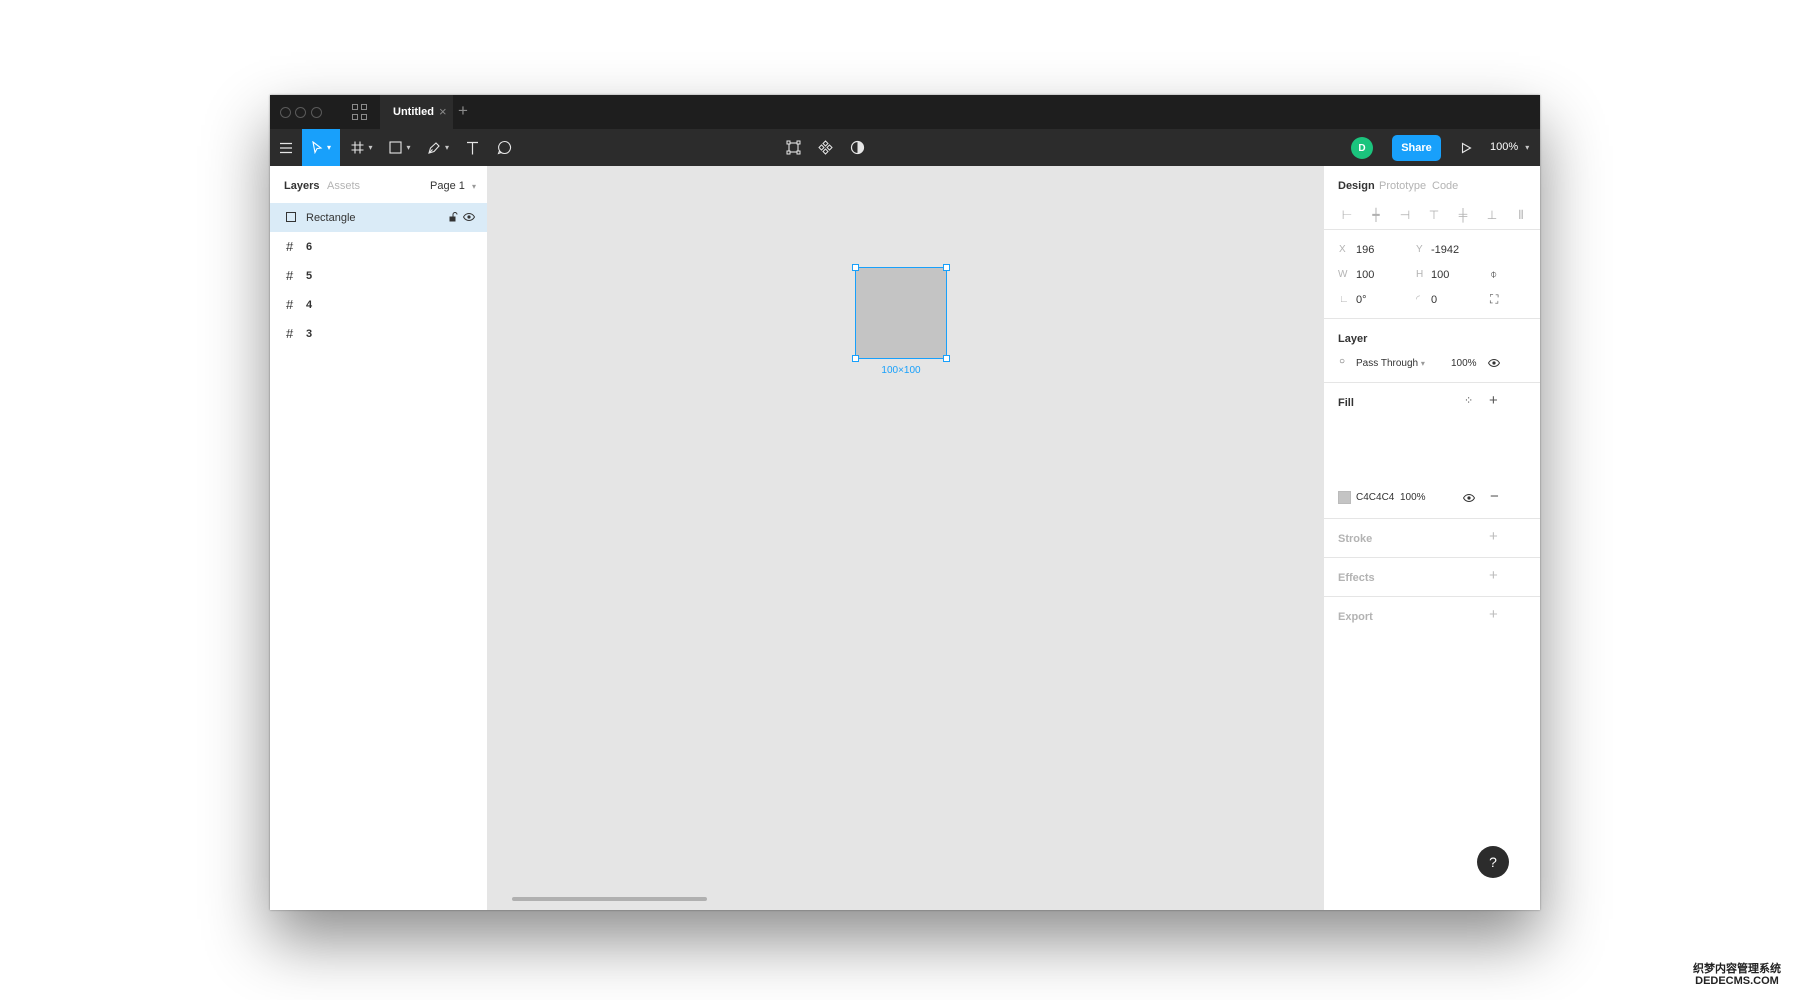 This screenshot has width=1800, height=1000. I want to click on layer-section-title: Layer, so click(1353, 339).